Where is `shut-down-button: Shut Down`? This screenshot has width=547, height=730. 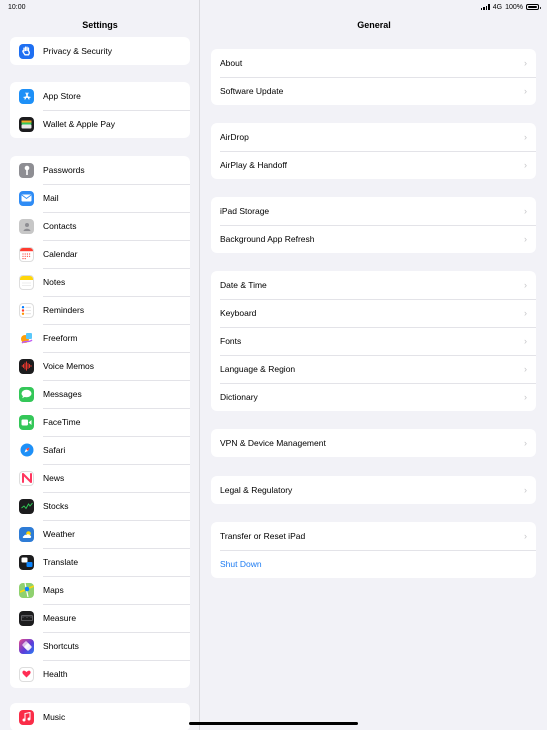 shut-down-button: Shut Down is located at coordinates (373, 564).